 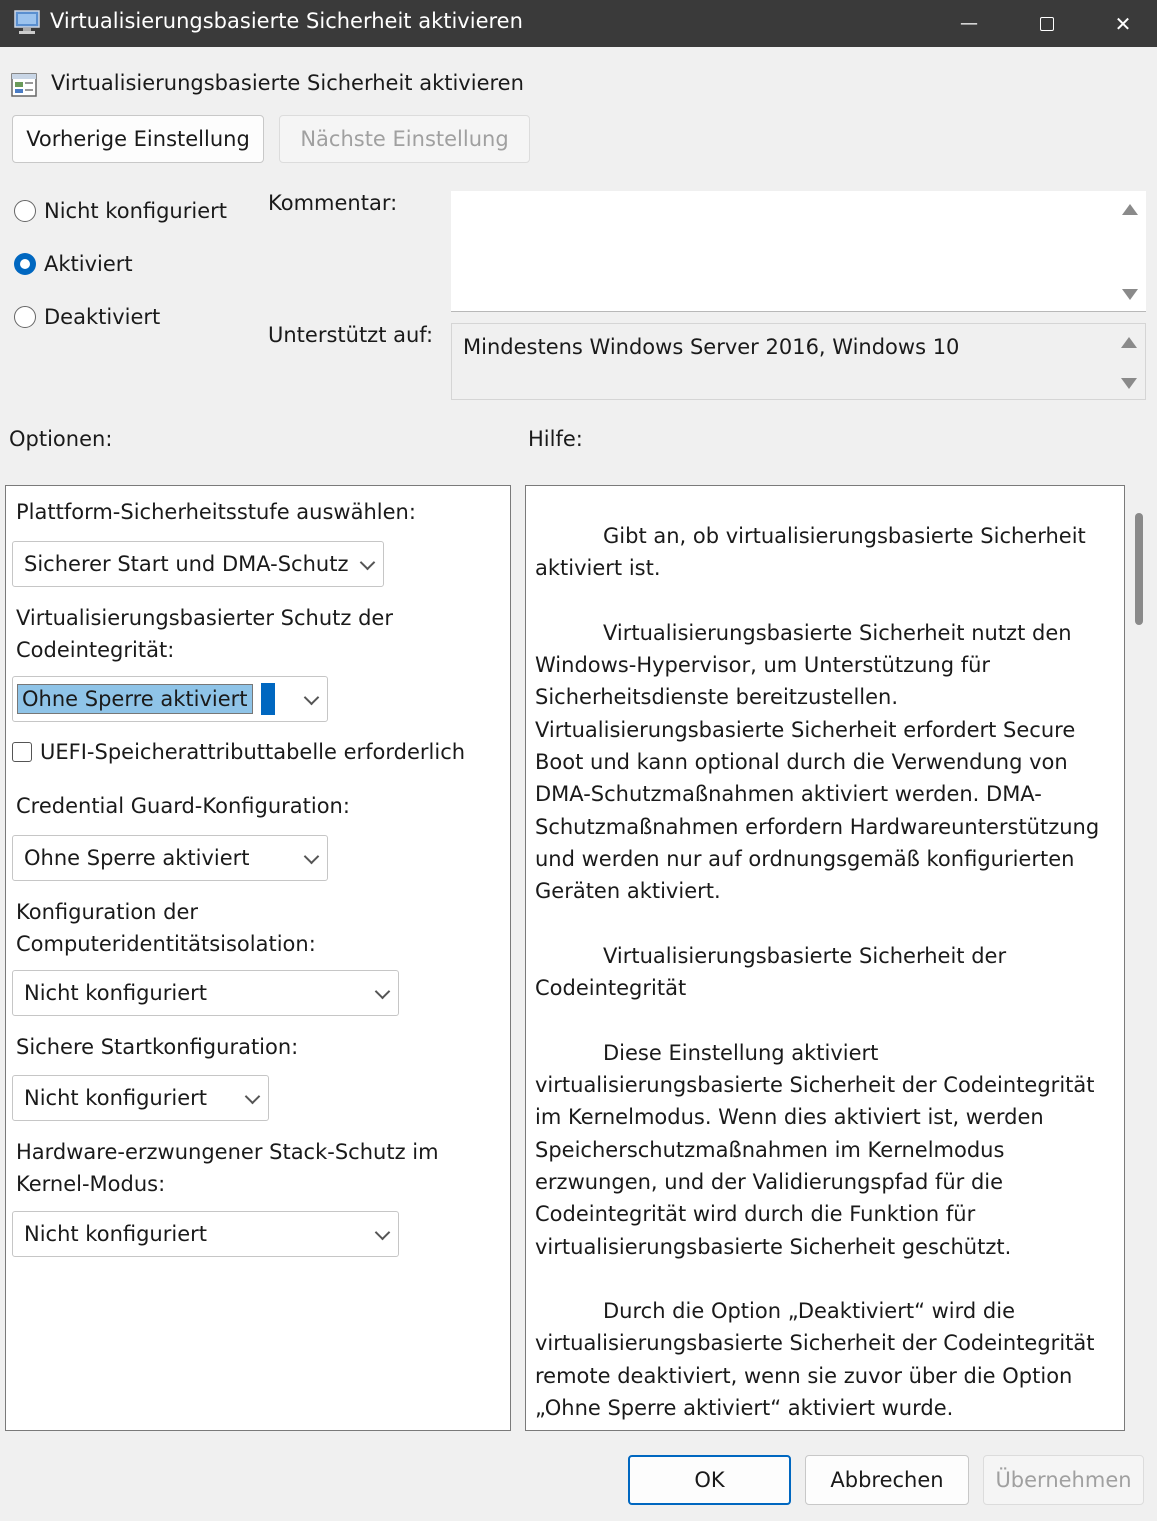 What do you see at coordinates (267, 699) in the screenshot?
I see `selection-highlight` at bounding box center [267, 699].